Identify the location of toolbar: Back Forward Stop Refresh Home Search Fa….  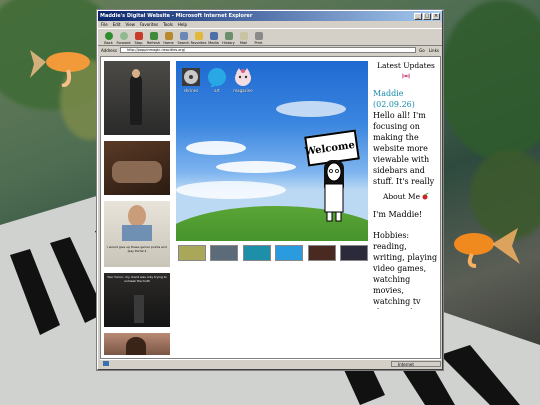
(270, 37).